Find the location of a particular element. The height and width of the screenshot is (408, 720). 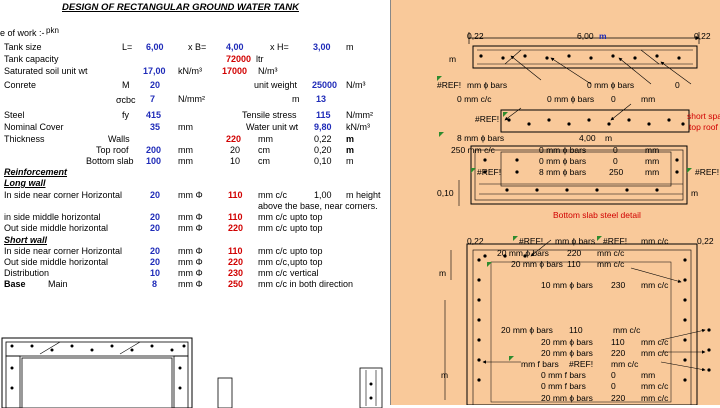

plan-q3c: mm c/c is located at coordinates (655, 353).